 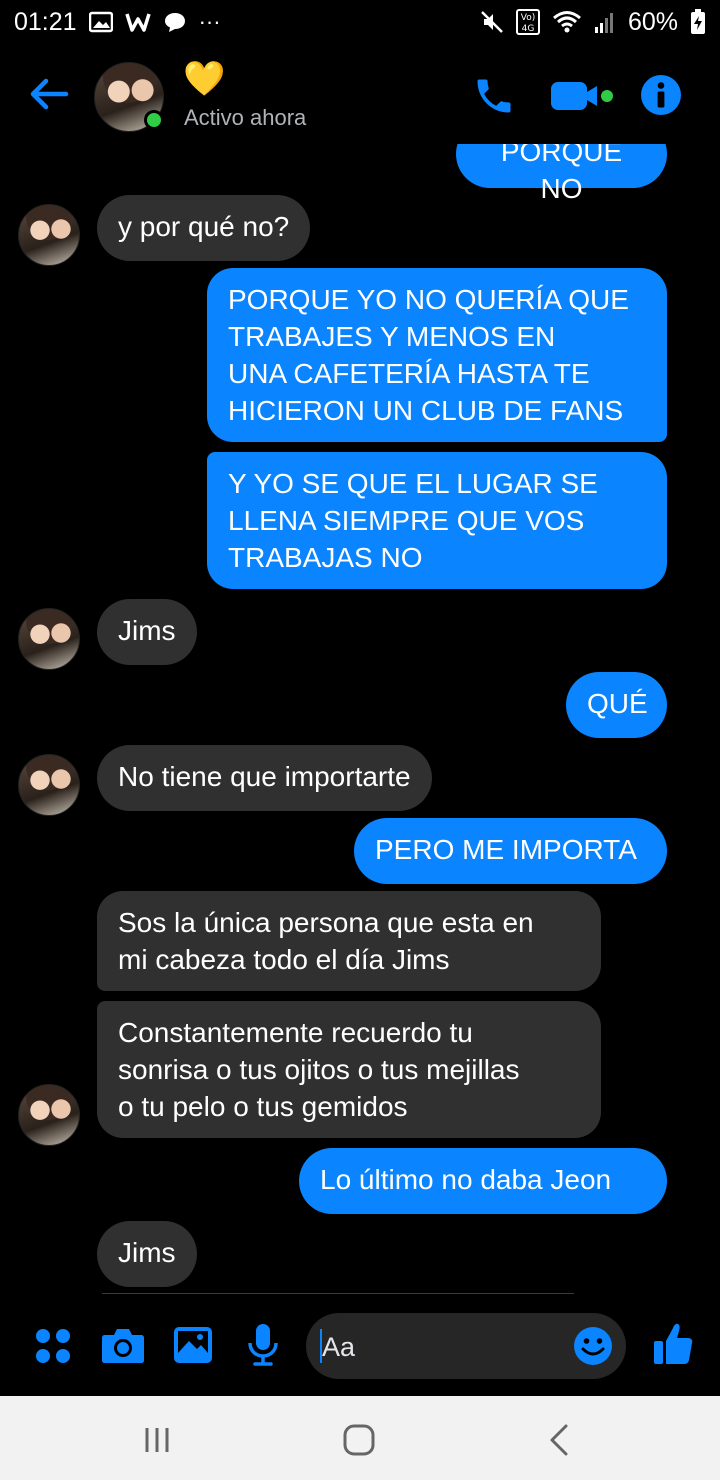 I want to click on message-sent: PERO ME IMPORTA, so click(x=510, y=851).